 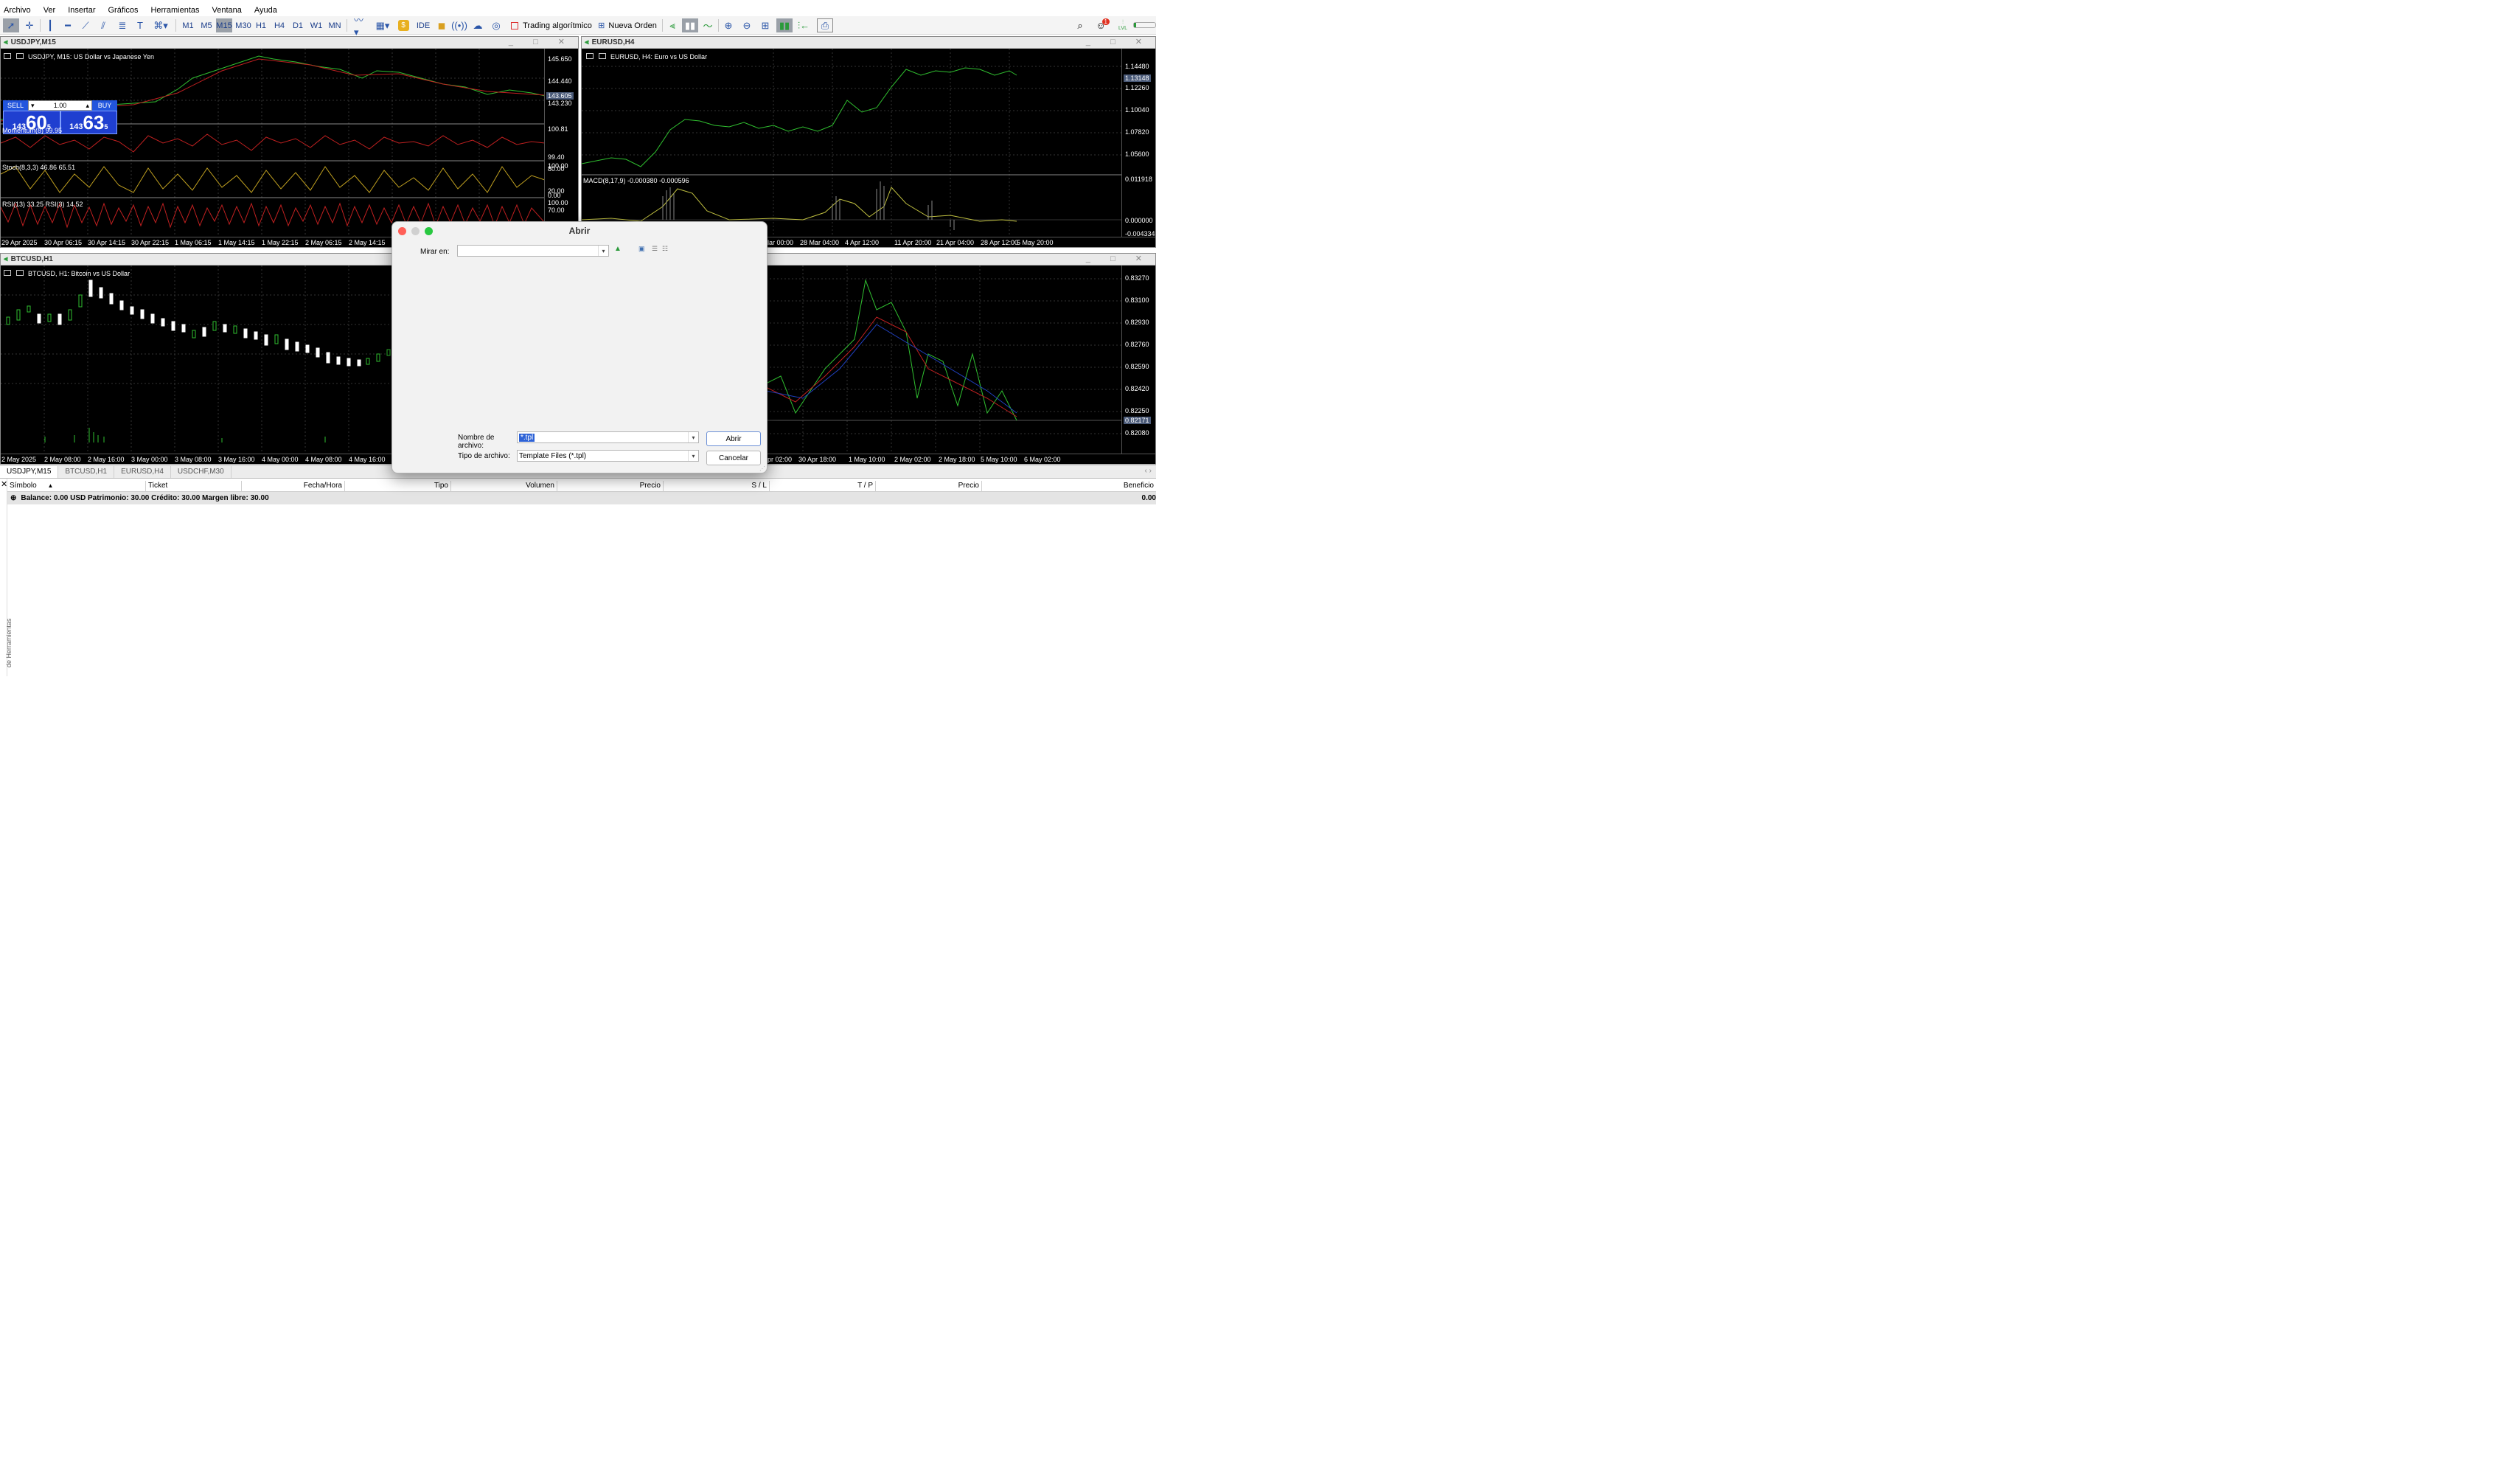 What do you see at coordinates (1080, 25) in the screenshot?
I see `search-button: ⌕` at bounding box center [1080, 25].